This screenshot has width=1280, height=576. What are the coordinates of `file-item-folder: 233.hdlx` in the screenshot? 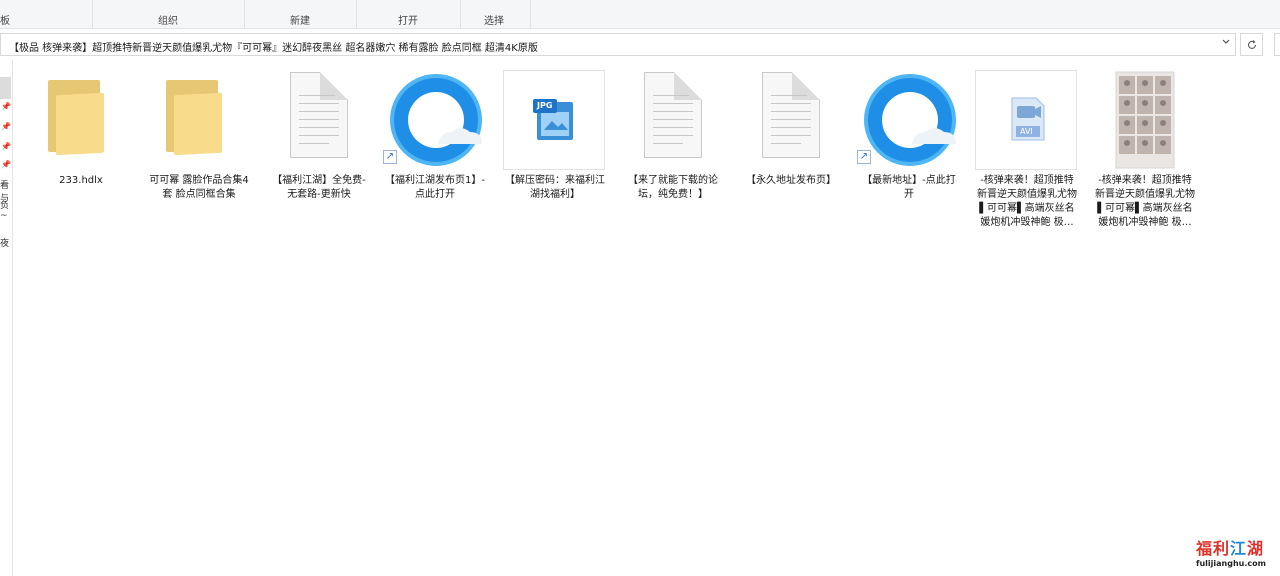 It's located at (81, 127).